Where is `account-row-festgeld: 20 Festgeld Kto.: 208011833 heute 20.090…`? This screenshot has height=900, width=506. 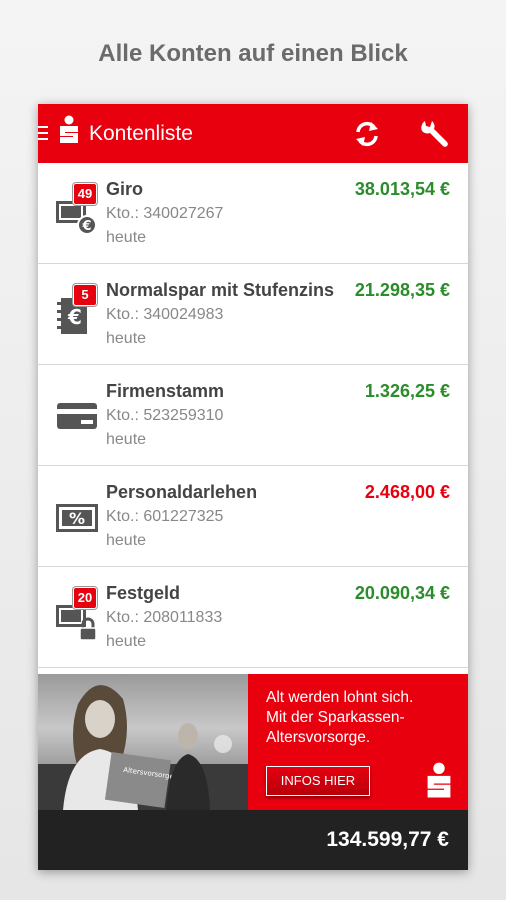
account-row-festgeld: 20 Festgeld Kto.: 208011833 heute 20.090… is located at coordinates (253, 617).